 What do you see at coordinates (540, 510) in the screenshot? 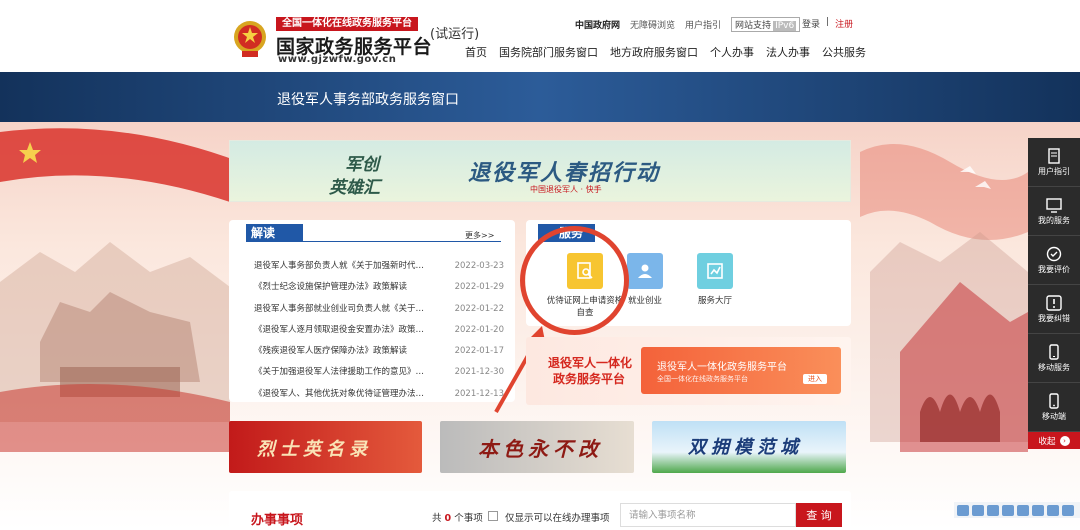
I see `matters-bar: 办事事项 共 0 个事项 仅显示可以在线办理事项 查 询` at bounding box center [540, 510].